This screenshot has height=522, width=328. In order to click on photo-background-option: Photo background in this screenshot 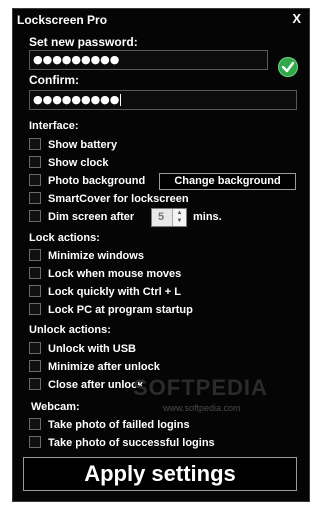, I will do `click(87, 182)`.